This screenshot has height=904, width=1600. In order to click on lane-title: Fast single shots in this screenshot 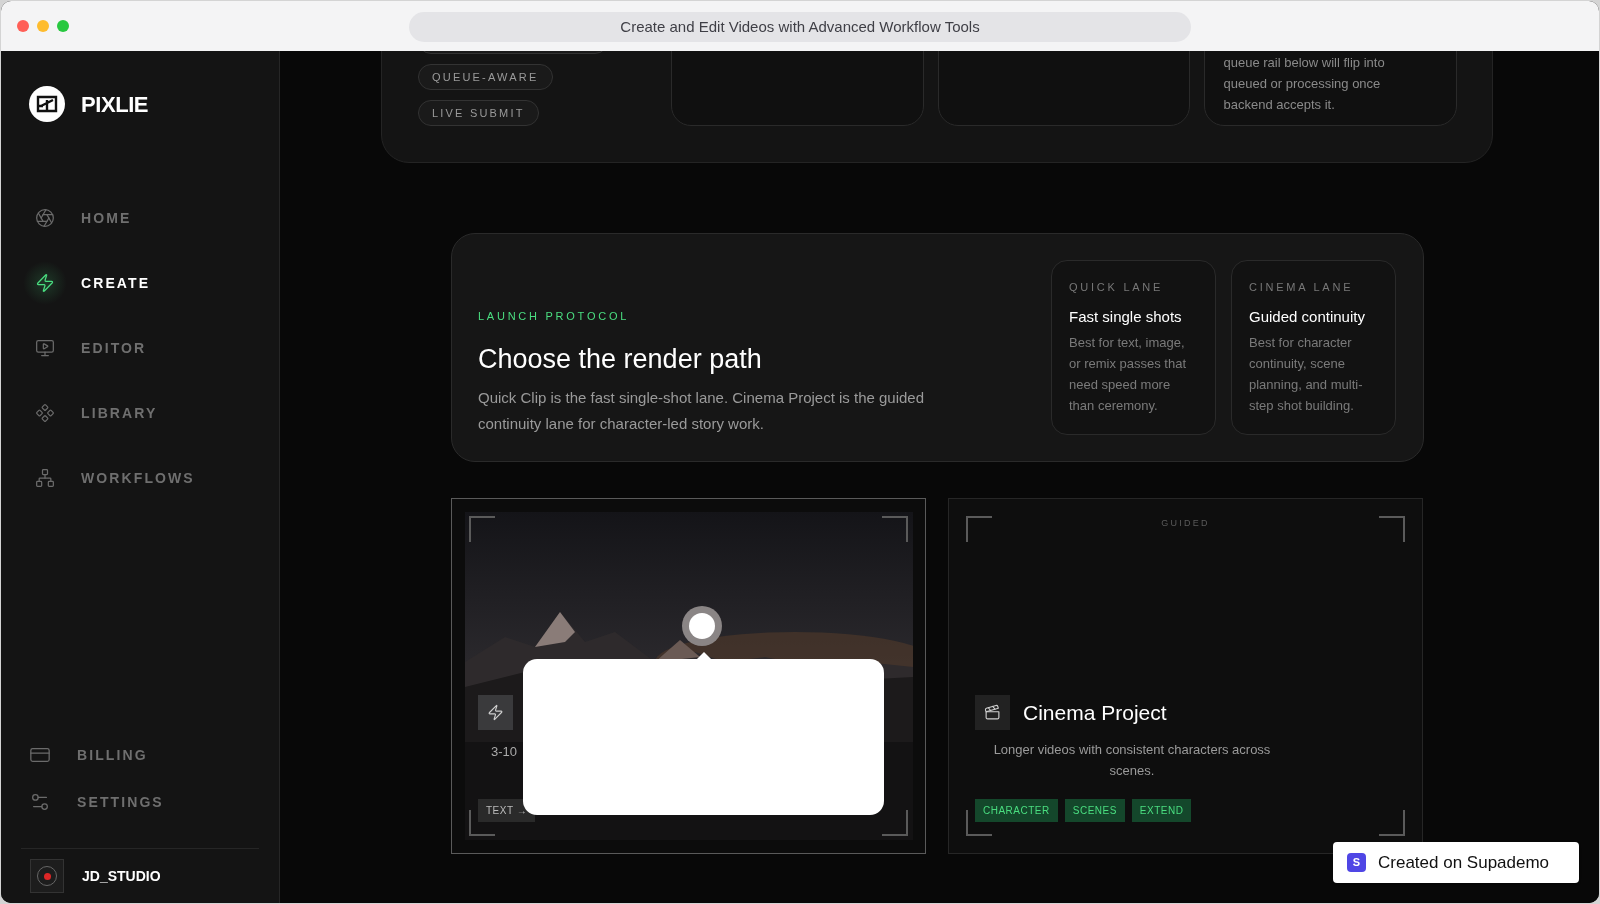, I will do `click(1126, 316)`.